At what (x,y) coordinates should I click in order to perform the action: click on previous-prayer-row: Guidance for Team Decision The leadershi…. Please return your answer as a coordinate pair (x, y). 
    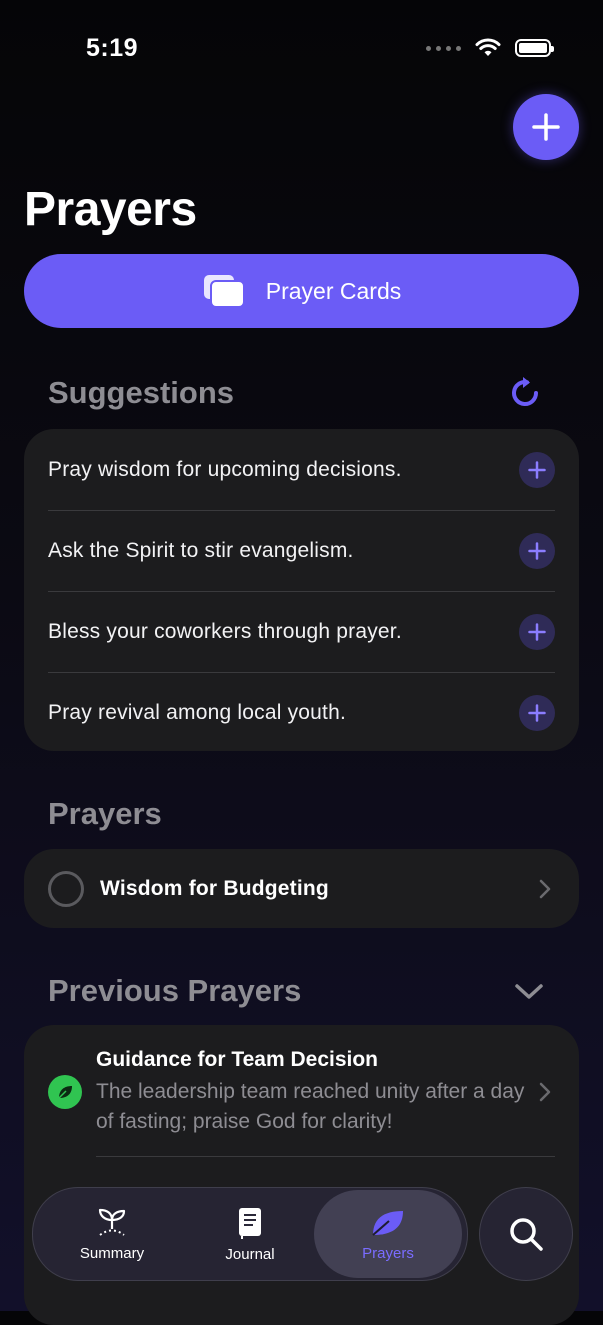
    Looking at the image, I should click on (301, 1091).